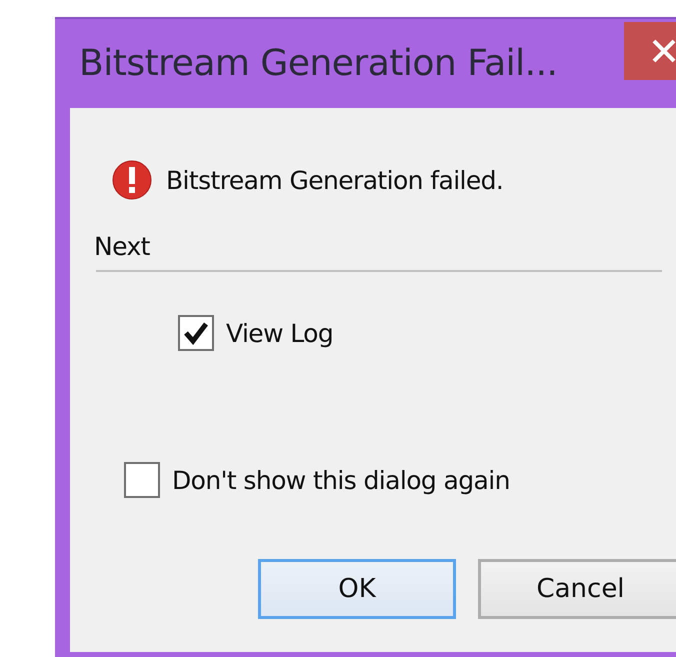  I want to click on checkbox-label: Don't show this dialog again, so click(341, 480).